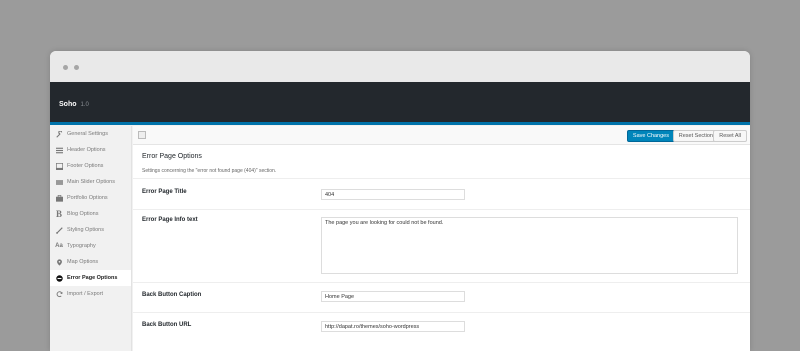  I want to click on sidebar-item-map-options: Map Options, so click(90, 262).